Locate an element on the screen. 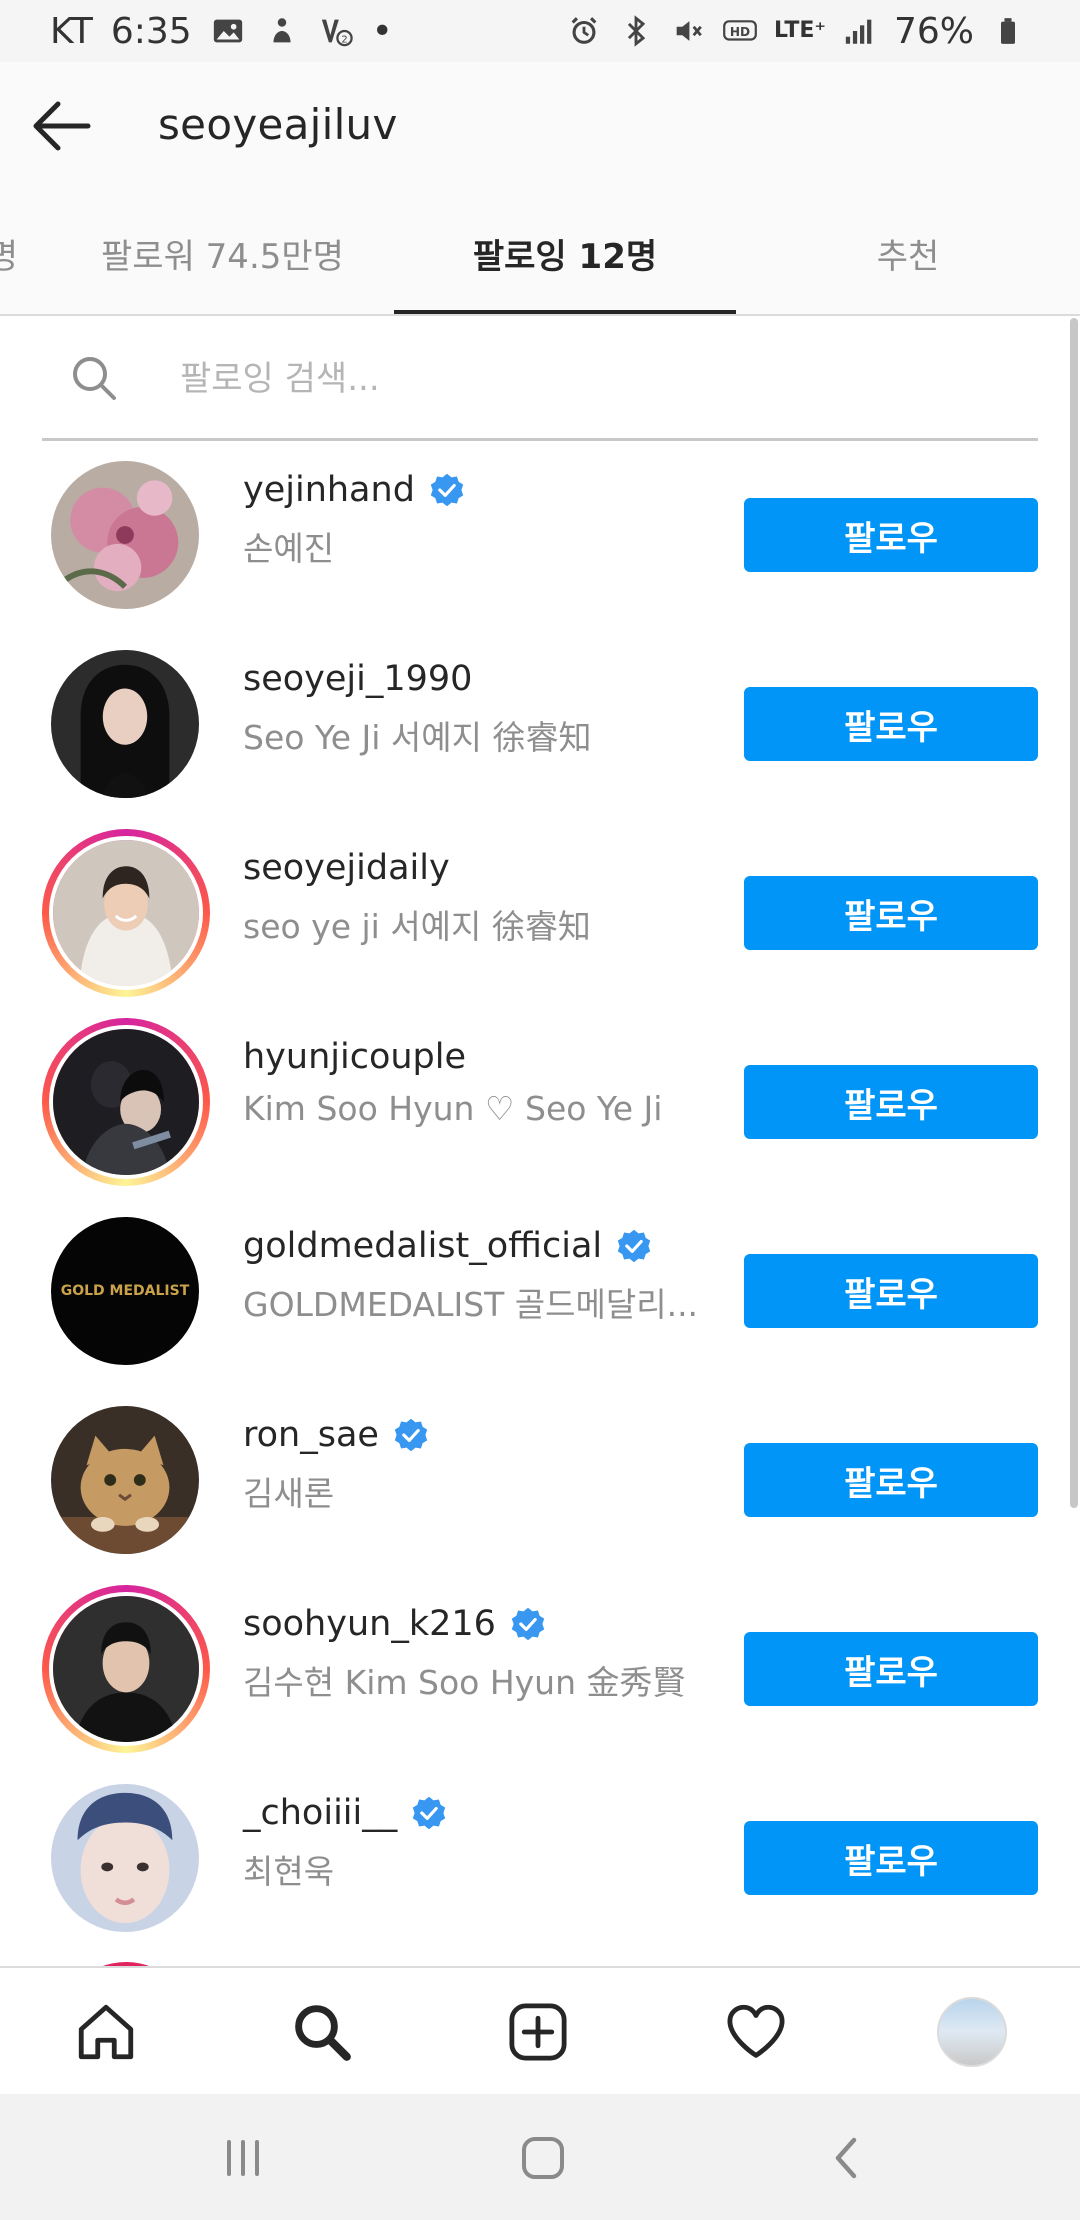 The image size is (1080, 2220). full-name: 손예진 is located at coordinates (289, 548).